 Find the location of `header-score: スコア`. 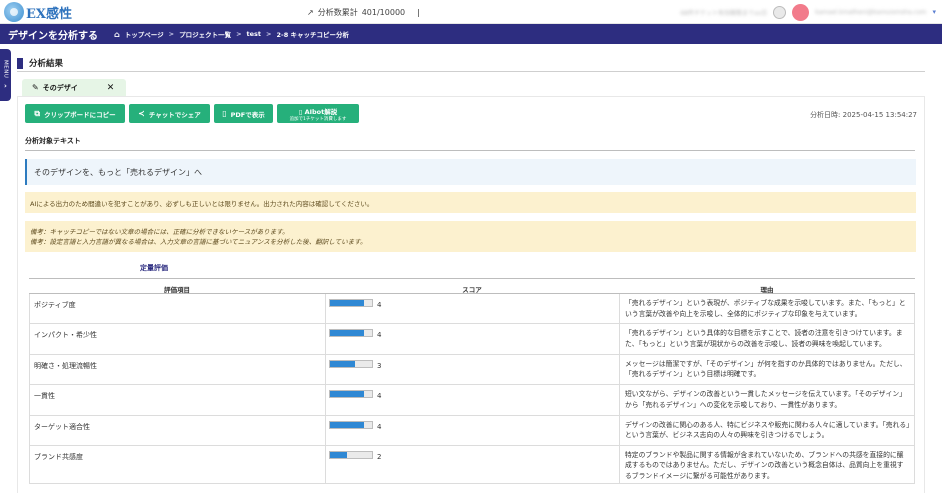

header-score: スコア is located at coordinates (472, 290).